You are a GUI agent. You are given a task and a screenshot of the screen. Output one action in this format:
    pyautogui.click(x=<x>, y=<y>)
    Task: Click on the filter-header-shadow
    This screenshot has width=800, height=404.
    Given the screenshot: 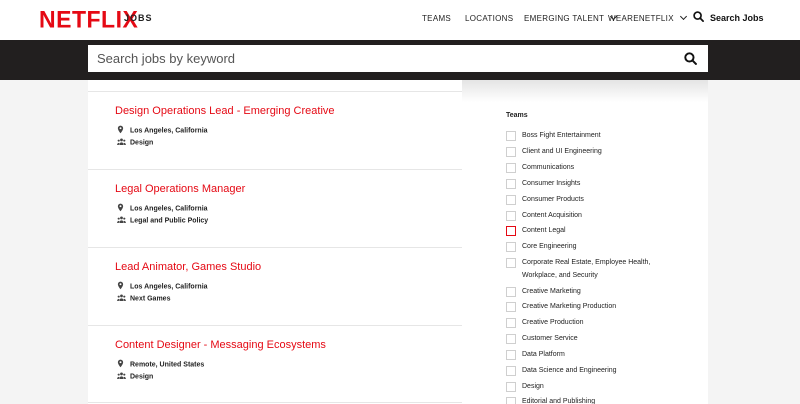 What is the action you would take?
    pyautogui.click(x=585, y=91)
    